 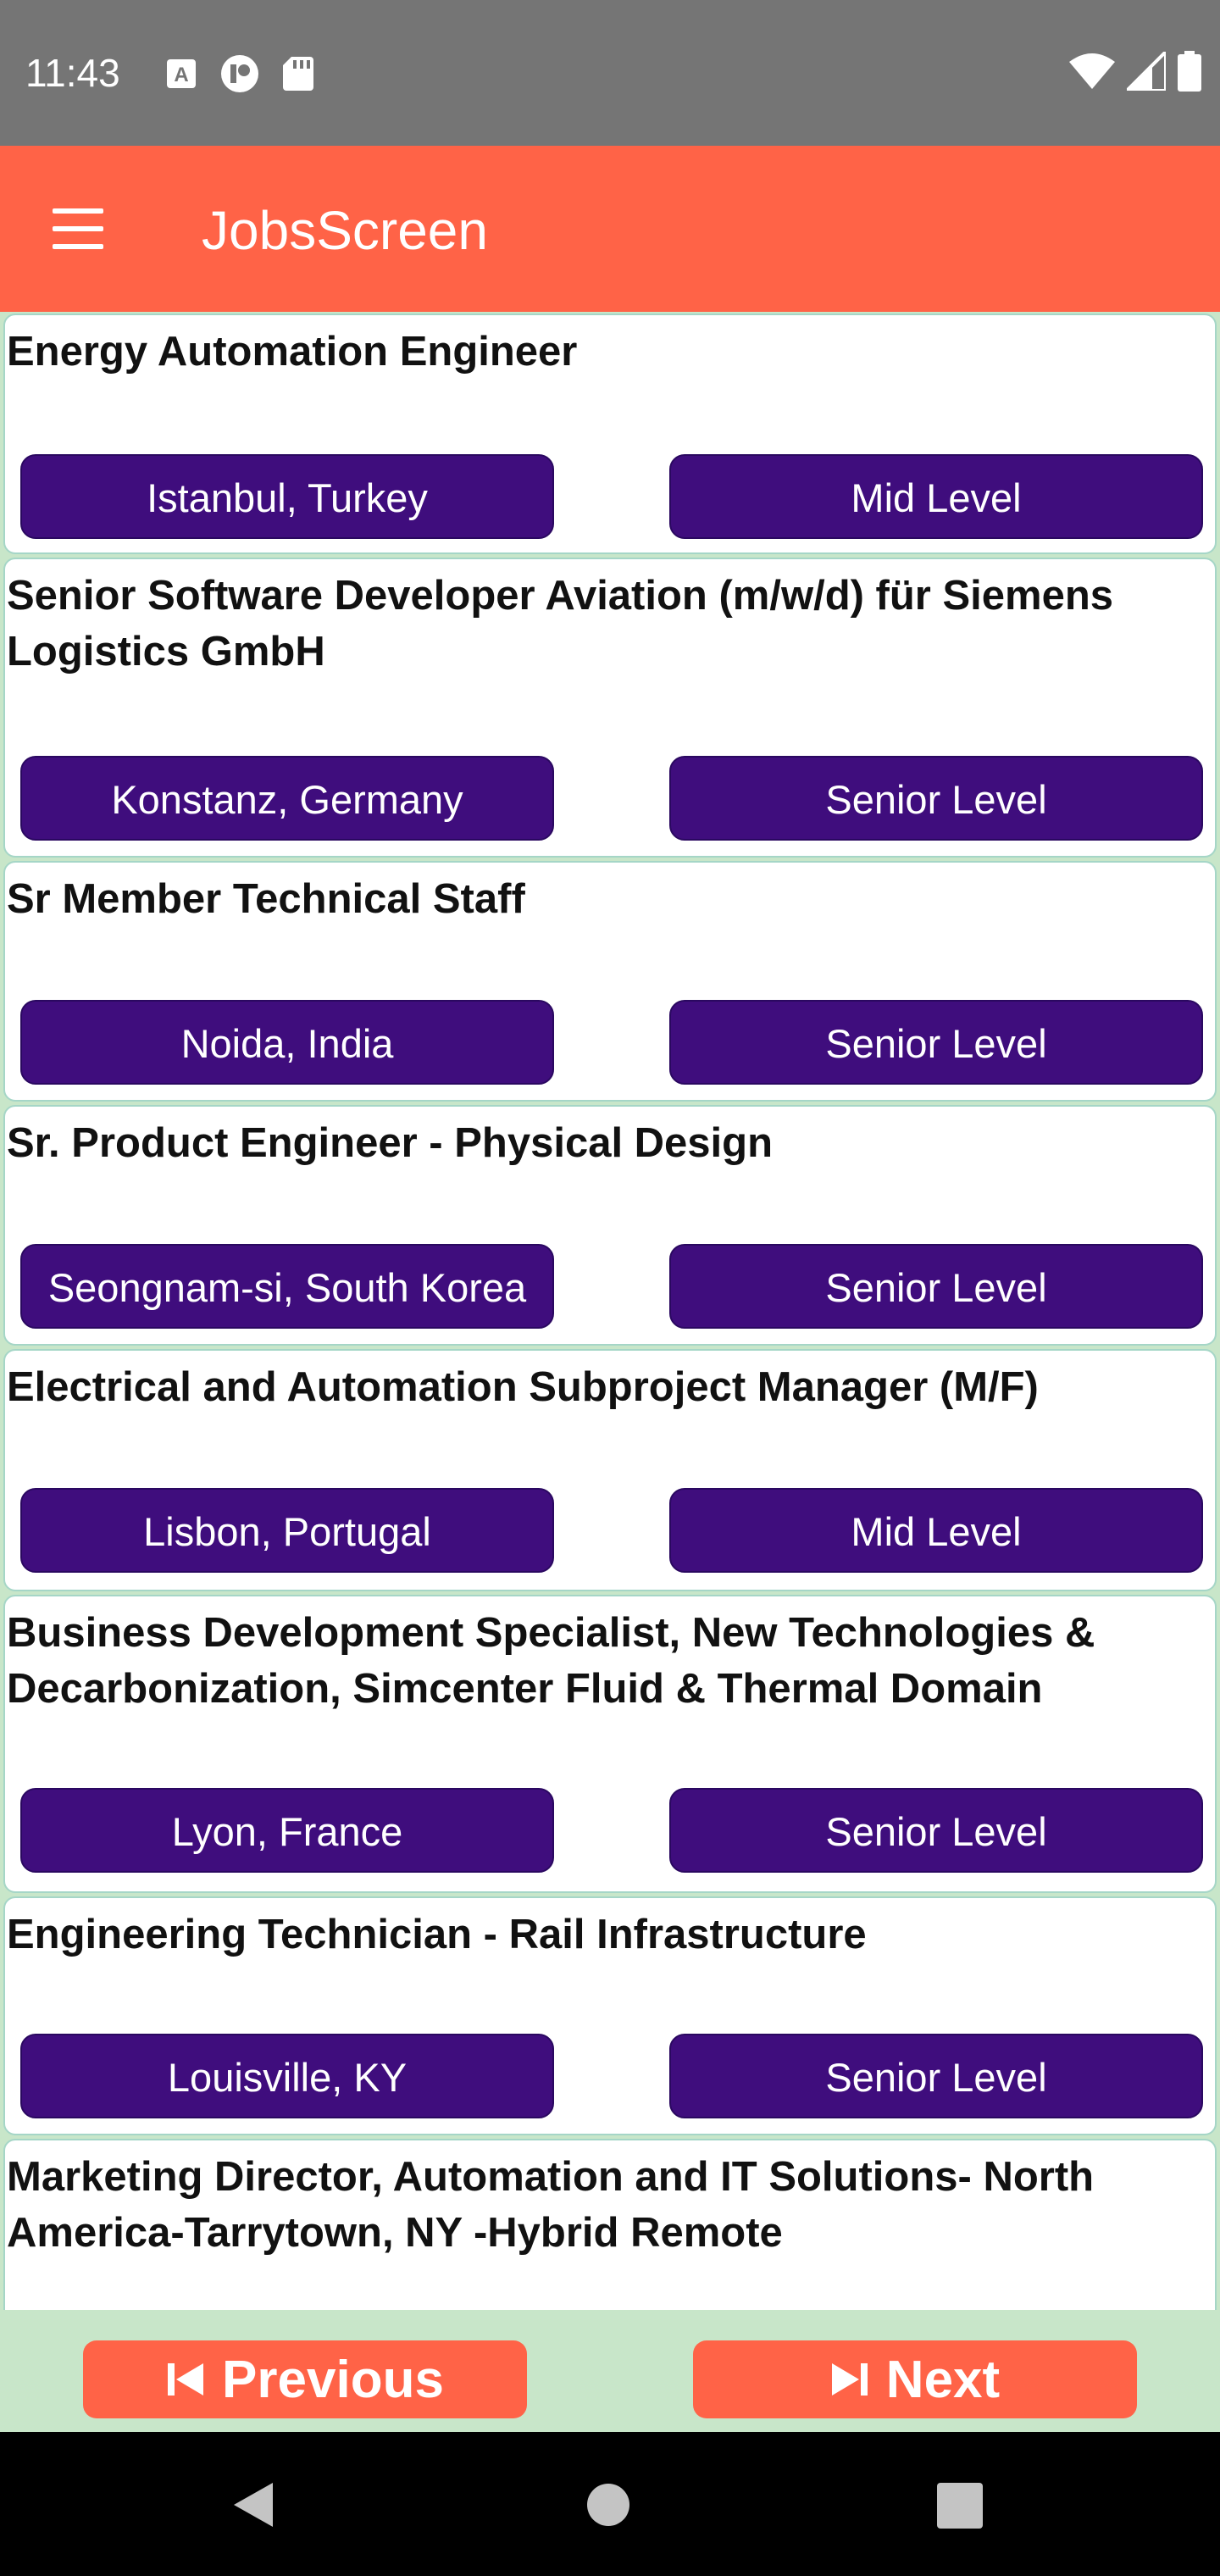 I want to click on skip-next-icon, so click(x=849, y=2379).